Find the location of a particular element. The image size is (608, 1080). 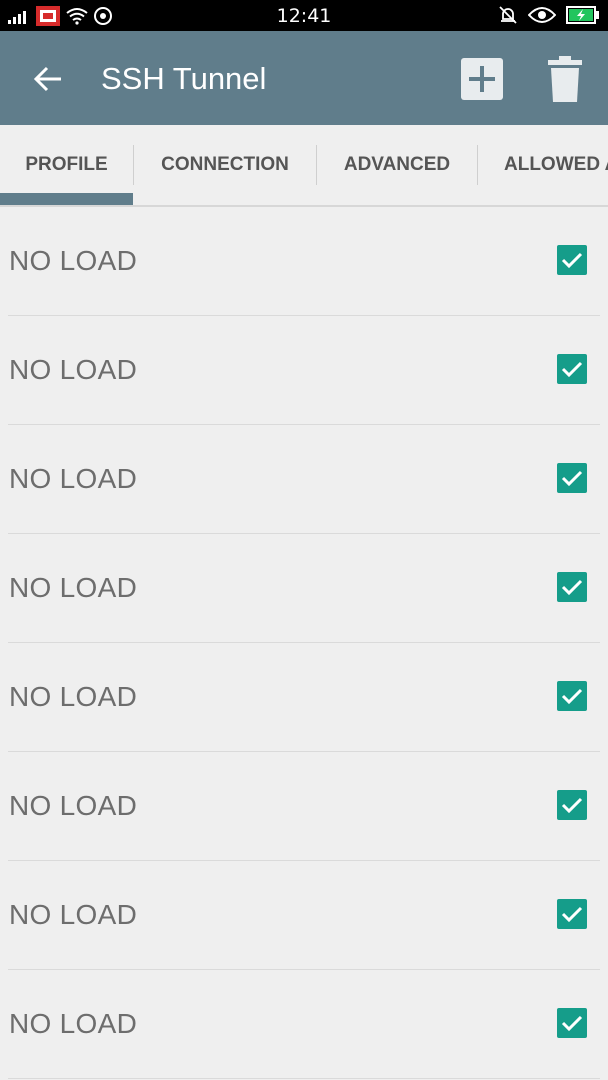

page-title: SSH Tunnel is located at coordinates (184, 78).